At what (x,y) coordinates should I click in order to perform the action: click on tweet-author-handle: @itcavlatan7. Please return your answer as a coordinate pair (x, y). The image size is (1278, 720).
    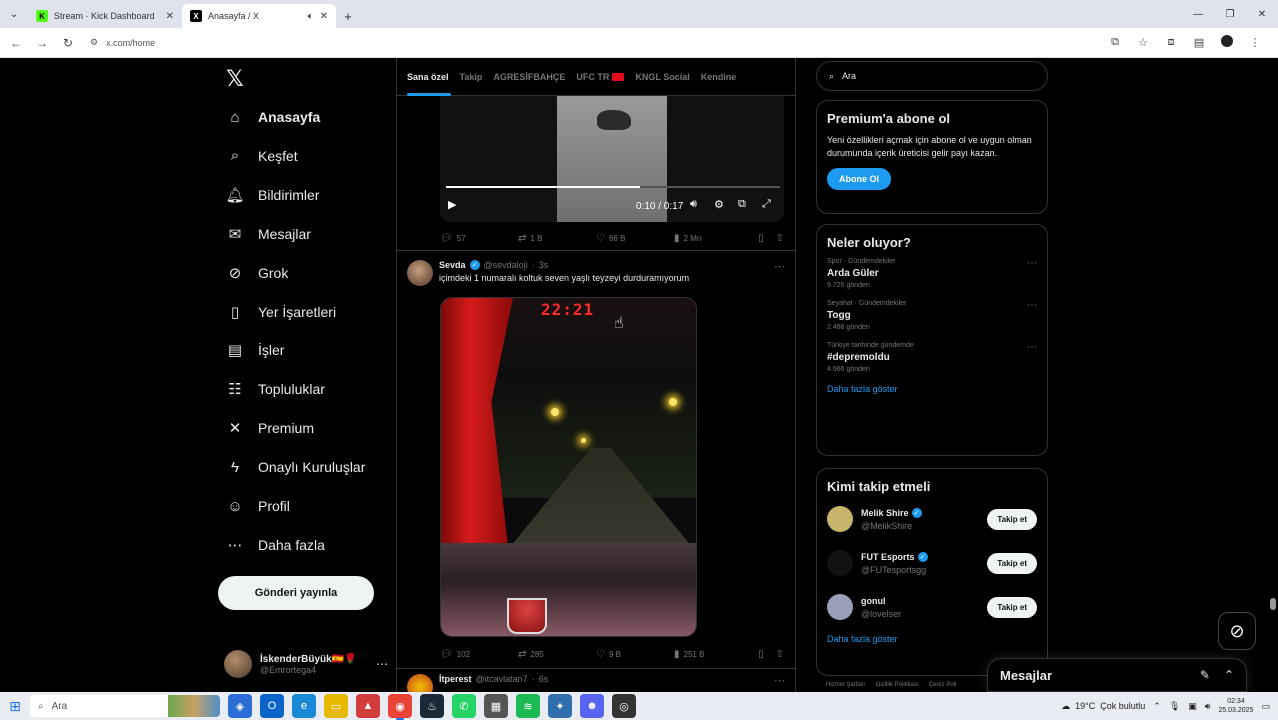
    Looking at the image, I should click on (502, 679).